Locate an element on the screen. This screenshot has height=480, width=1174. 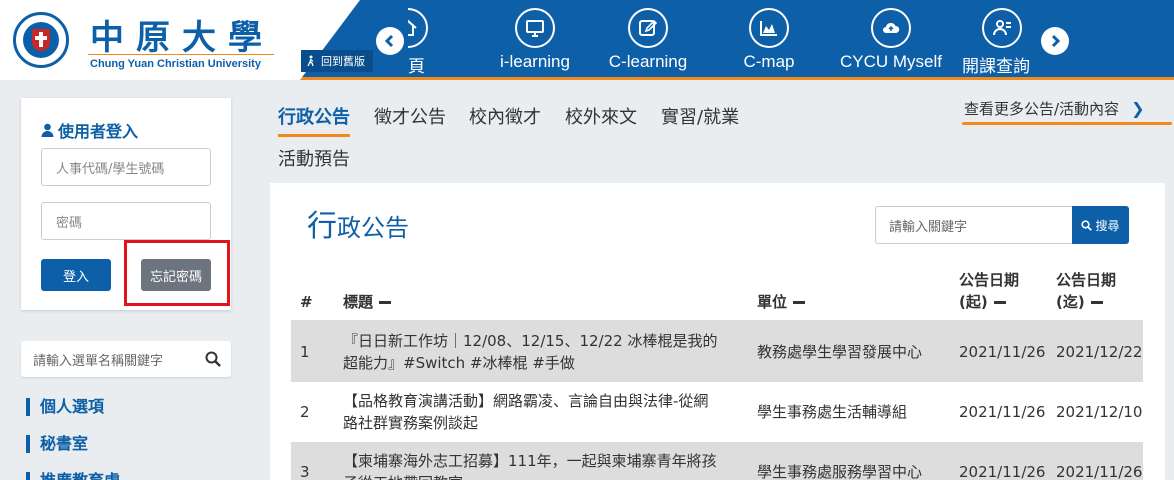
forgot-password-button: 忘記密碼 is located at coordinates (176, 275).